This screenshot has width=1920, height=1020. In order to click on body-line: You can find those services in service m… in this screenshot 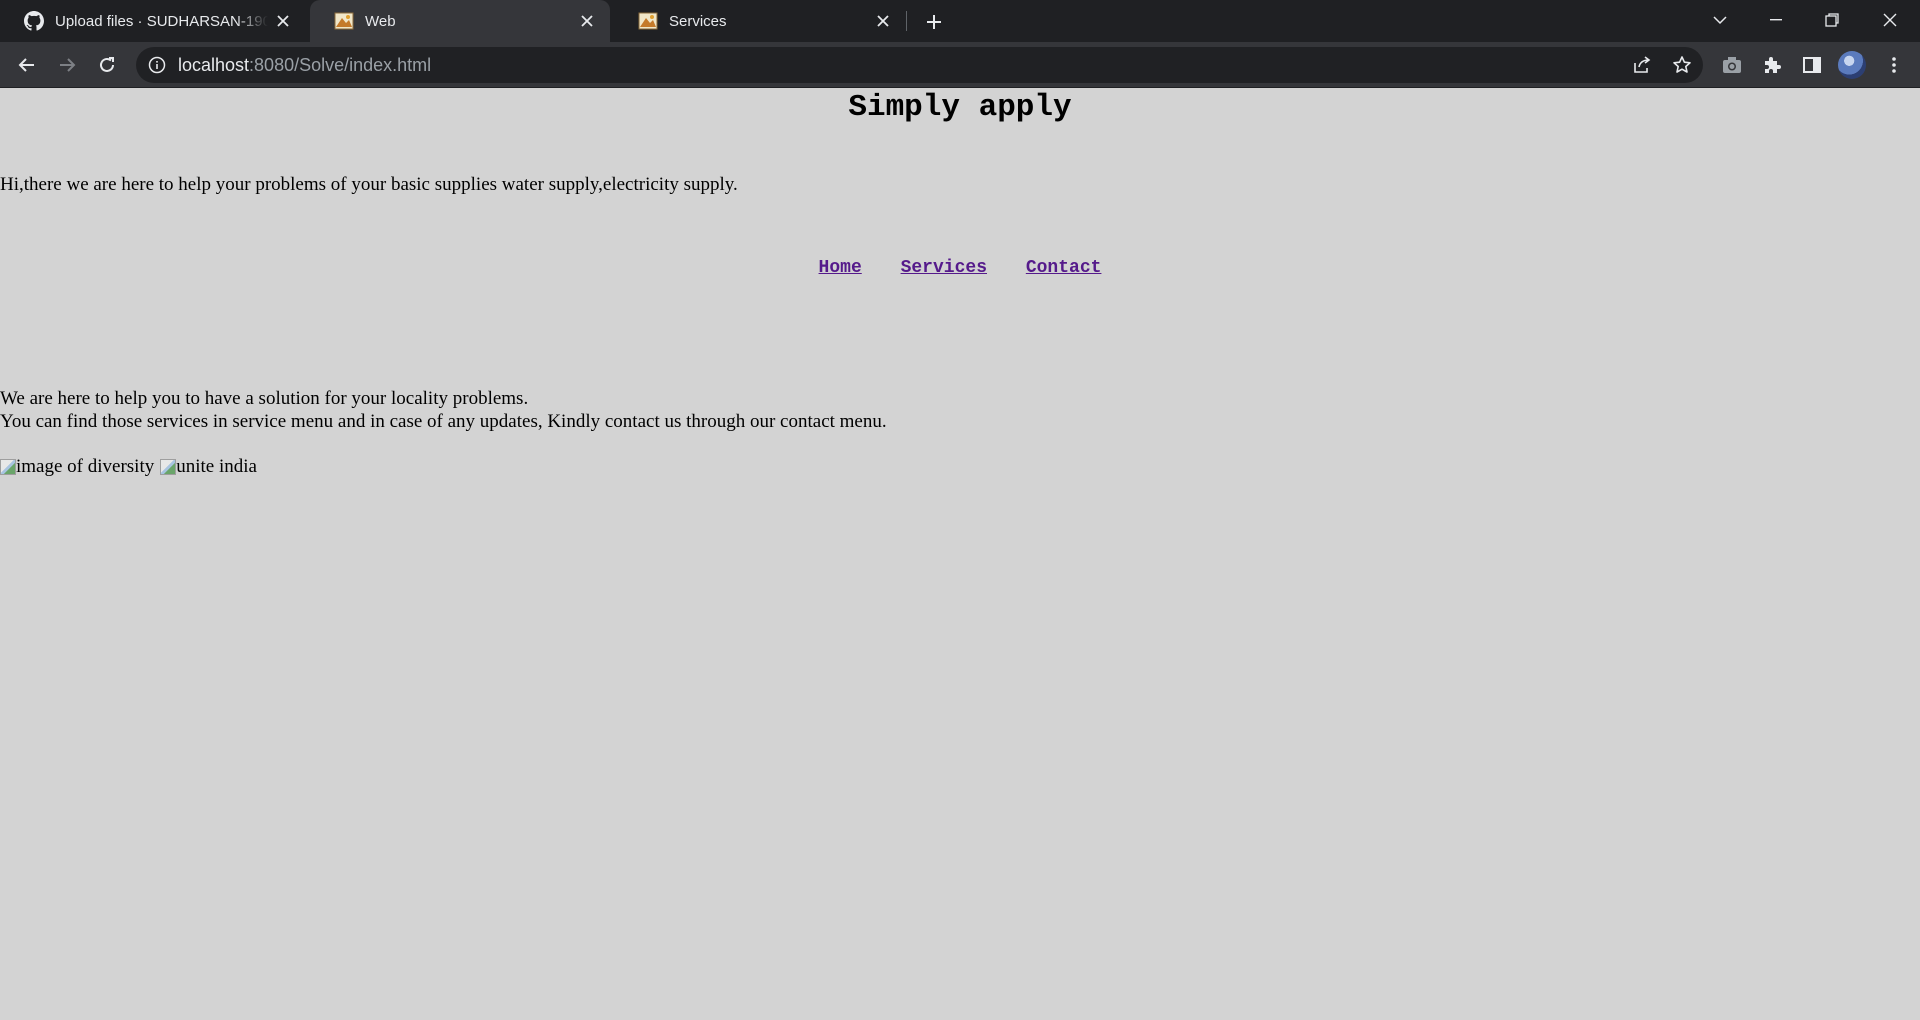, I will do `click(443, 421)`.